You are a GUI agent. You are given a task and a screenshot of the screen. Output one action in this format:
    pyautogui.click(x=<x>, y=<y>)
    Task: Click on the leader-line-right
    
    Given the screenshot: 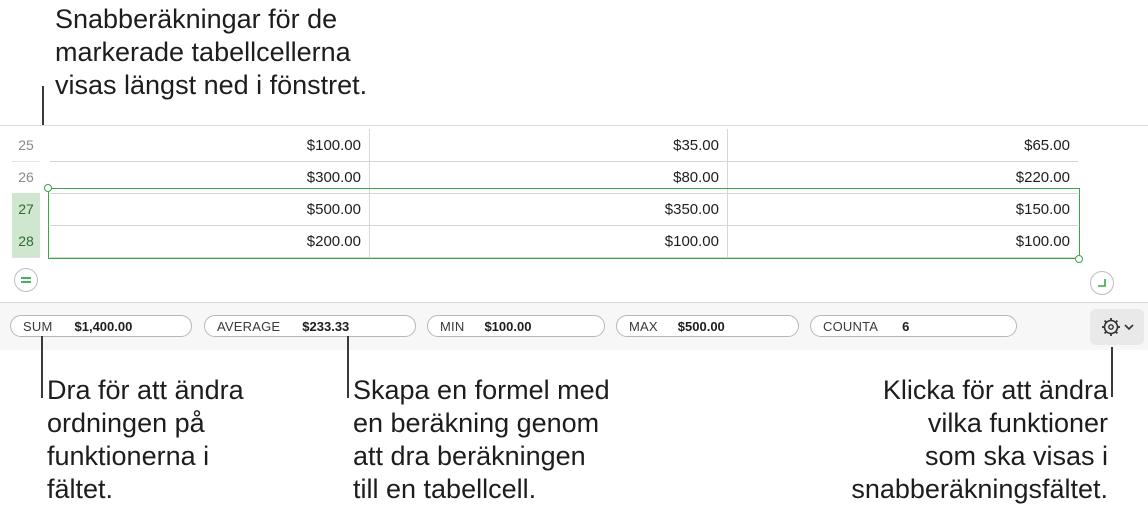 What is the action you would take?
    pyautogui.click(x=1112, y=372)
    